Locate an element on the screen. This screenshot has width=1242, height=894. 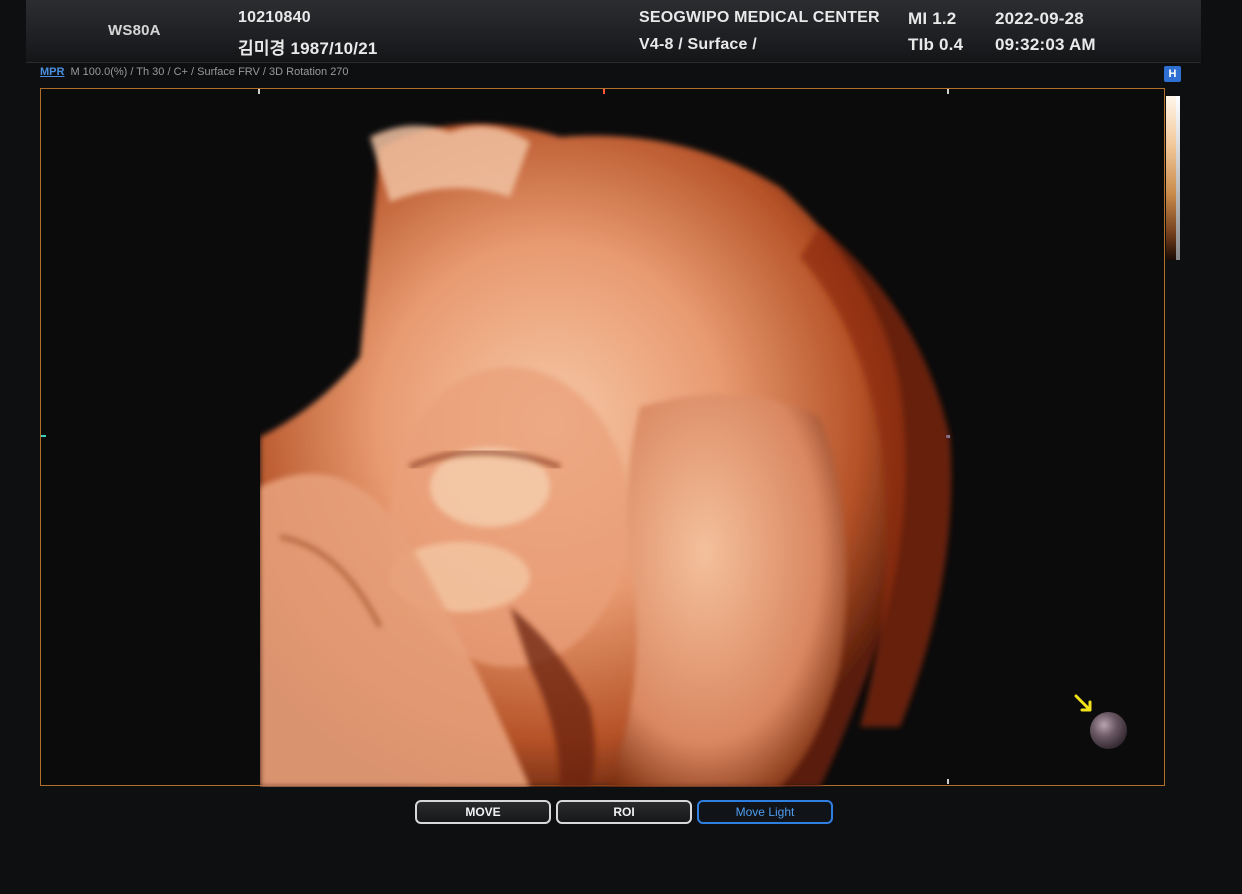
mpr-link: MPR is located at coordinates (52, 72).